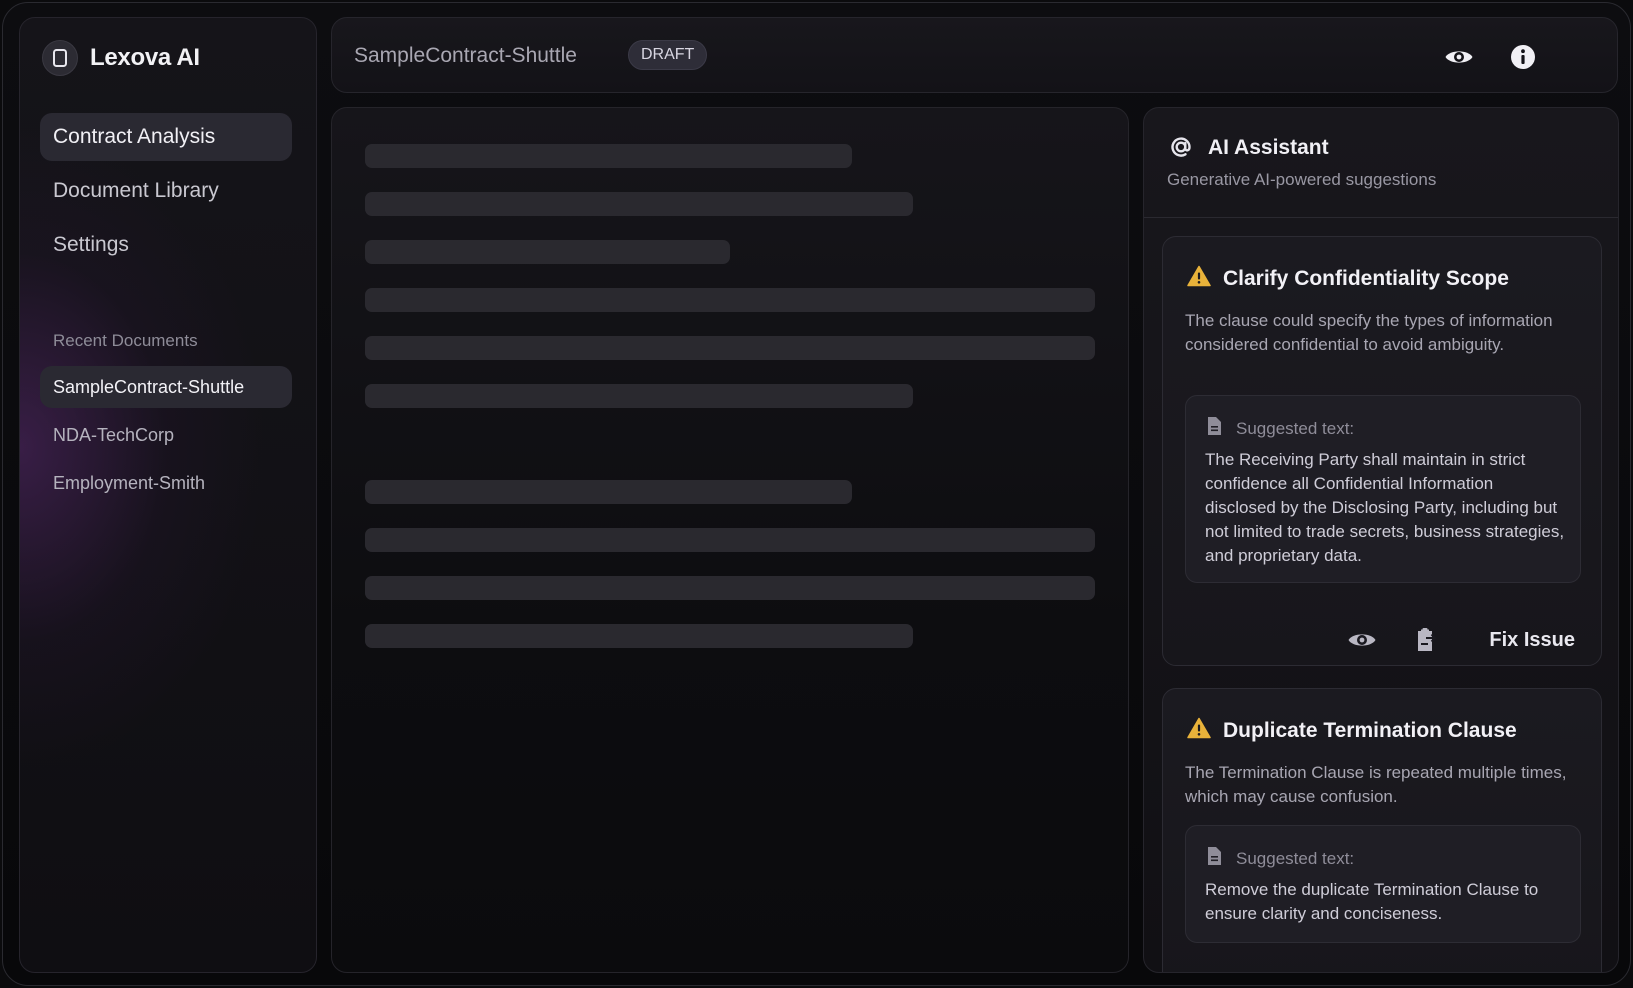 Image resolution: width=1633 pixels, height=988 pixels. Describe the element at coordinates (465, 55) in the screenshot. I see `document-title: SampleContract-Shuttle` at that location.